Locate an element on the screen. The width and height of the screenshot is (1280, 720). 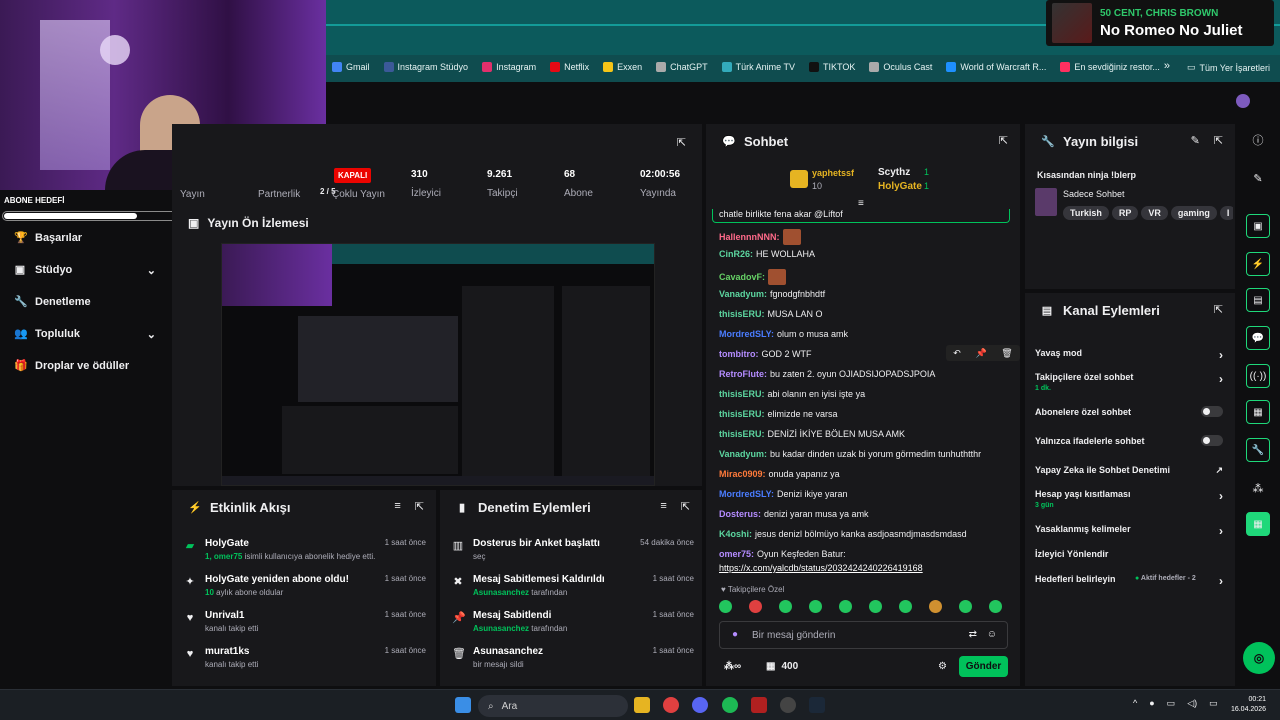
steam-icon is located at coordinates (817, 705).